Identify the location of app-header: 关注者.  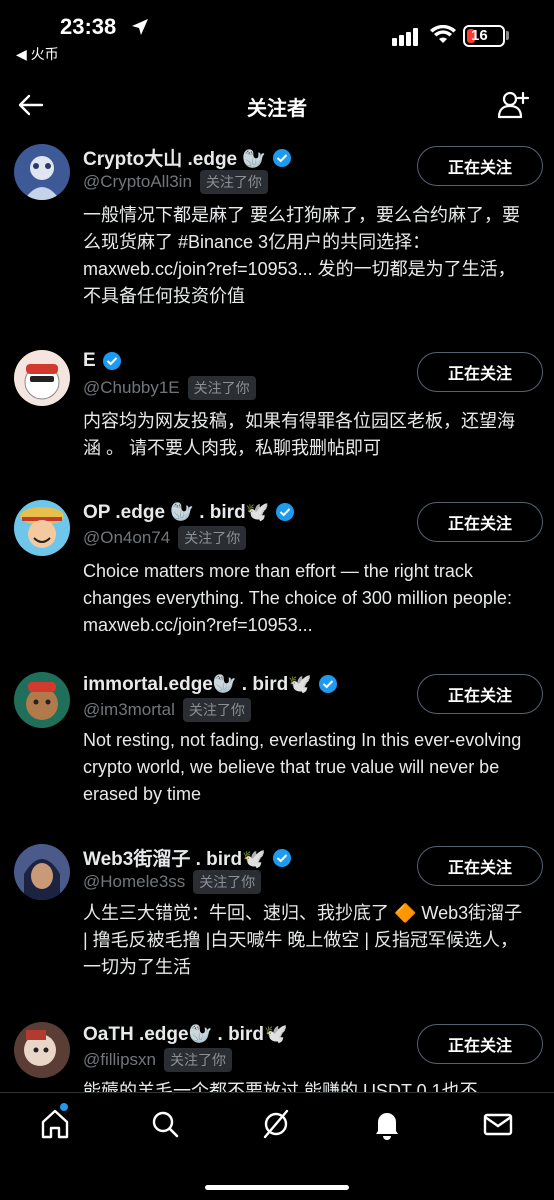
(277, 104).